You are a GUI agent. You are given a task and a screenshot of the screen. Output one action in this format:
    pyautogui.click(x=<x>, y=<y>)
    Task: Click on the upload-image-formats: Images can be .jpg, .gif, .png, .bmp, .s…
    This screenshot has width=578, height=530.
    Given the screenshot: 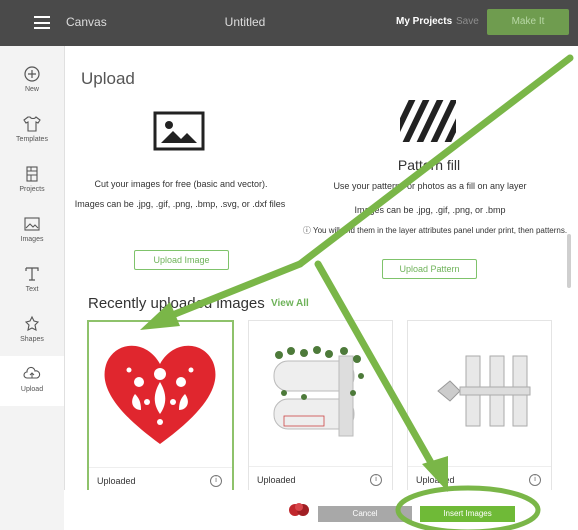 What is the action you would take?
    pyautogui.click(x=180, y=204)
    